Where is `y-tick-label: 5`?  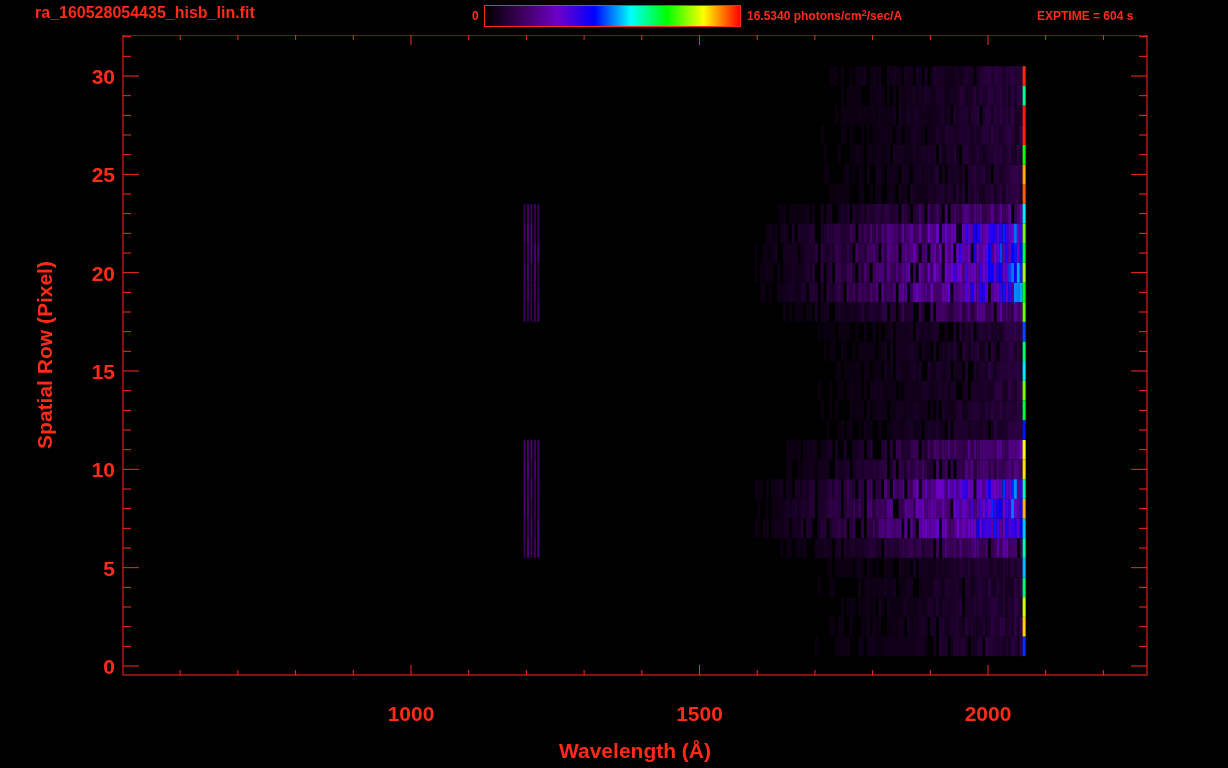
y-tick-label: 5 is located at coordinates (109, 568).